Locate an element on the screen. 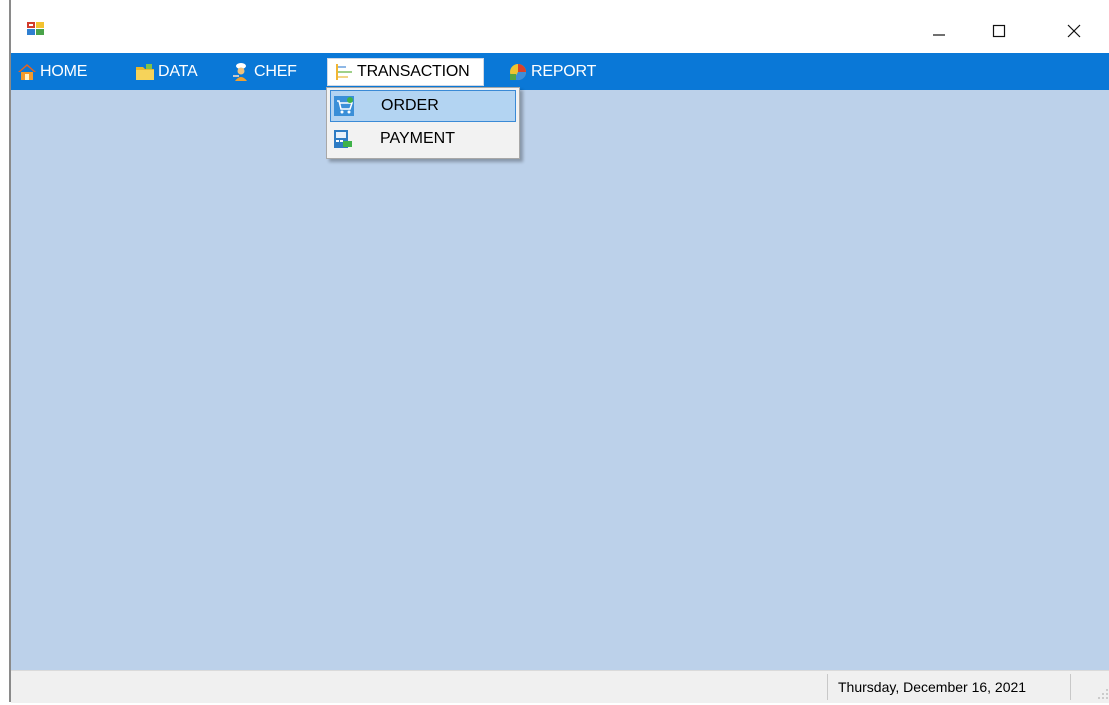 Image resolution: width=1109 pixels, height=705 pixels. status-date: Thursday, December 16, 2021 is located at coordinates (949, 687).